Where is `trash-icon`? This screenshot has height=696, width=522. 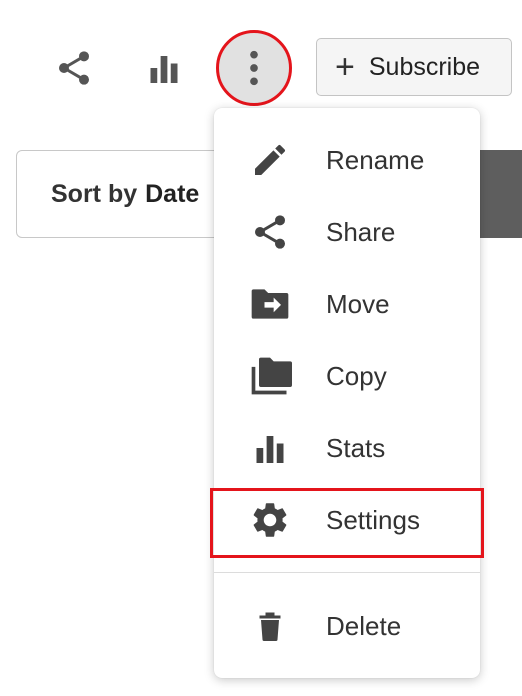
trash-icon is located at coordinates (270, 626).